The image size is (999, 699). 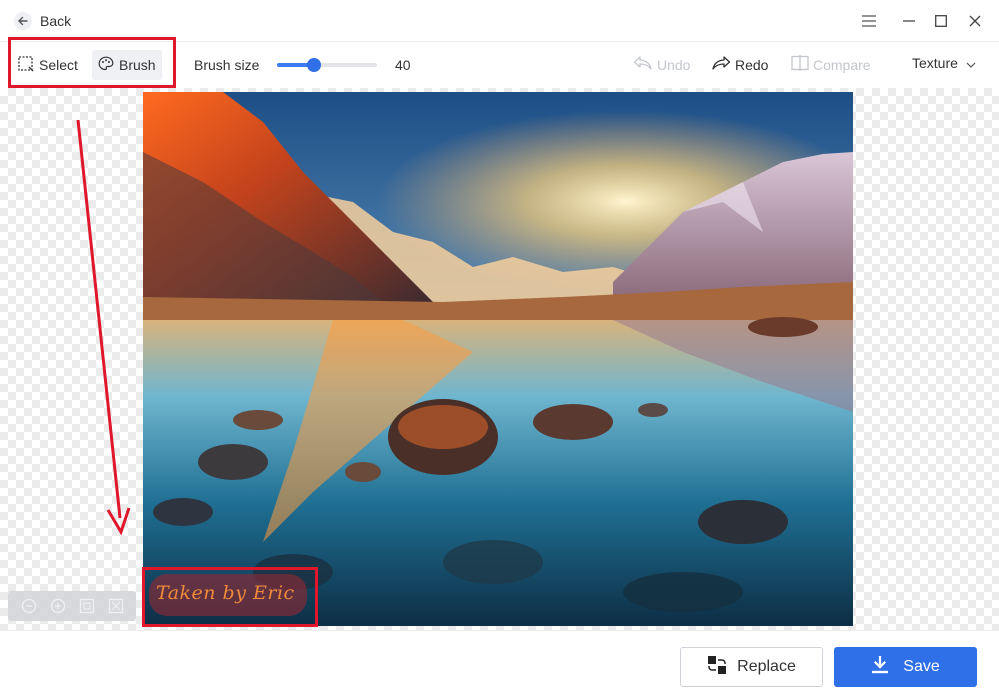 What do you see at coordinates (87, 606) in the screenshot?
I see `fit-screen-icon` at bounding box center [87, 606].